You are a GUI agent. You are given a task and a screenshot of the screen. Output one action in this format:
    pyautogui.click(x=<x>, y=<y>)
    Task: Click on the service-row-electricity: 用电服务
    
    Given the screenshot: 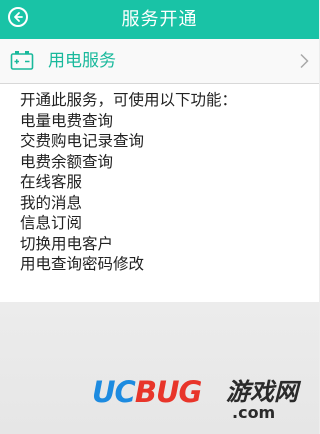 What is the action you would take?
    pyautogui.click(x=159, y=61)
    